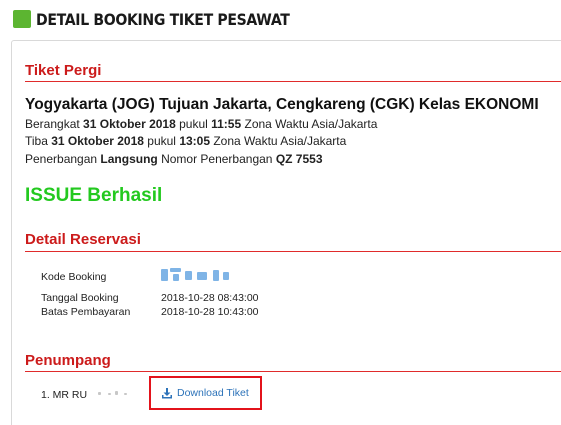 The width and height of the screenshot is (561, 425). I want to click on tanggal-booking-value: 2018-10-28 08:43:00, so click(210, 298).